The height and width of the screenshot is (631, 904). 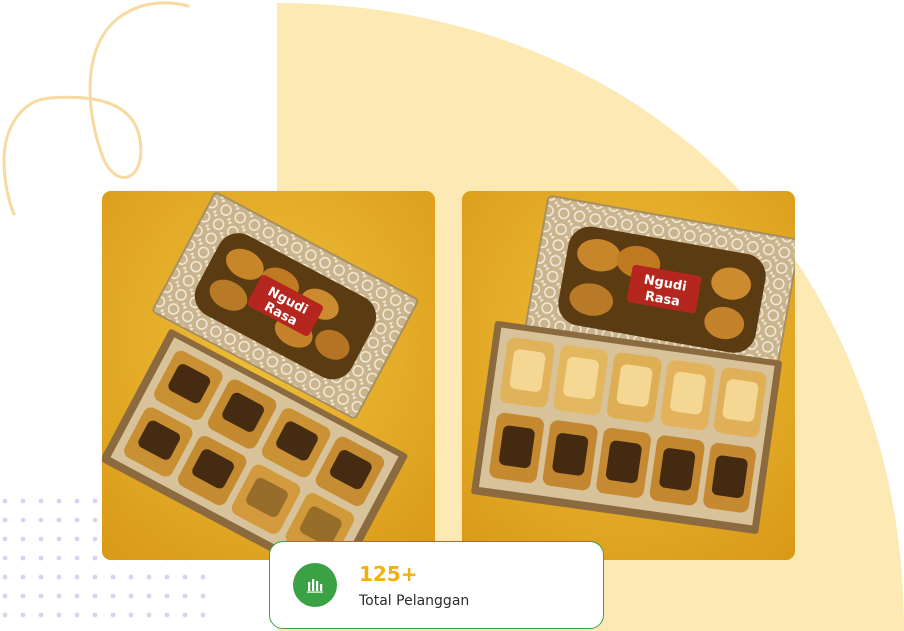 I want to click on stat-label: Total Pelanggan, so click(x=414, y=601).